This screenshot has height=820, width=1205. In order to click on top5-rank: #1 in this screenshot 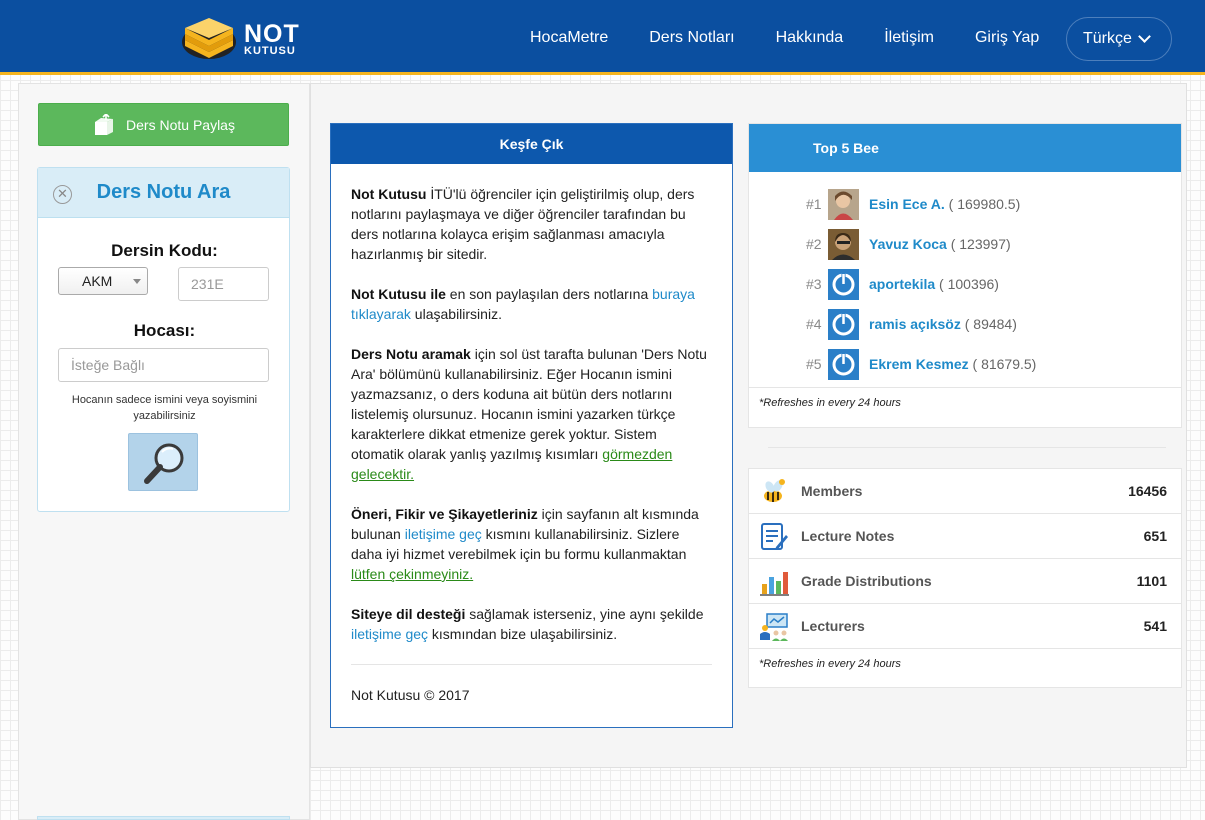, I will do `click(814, 204)`.